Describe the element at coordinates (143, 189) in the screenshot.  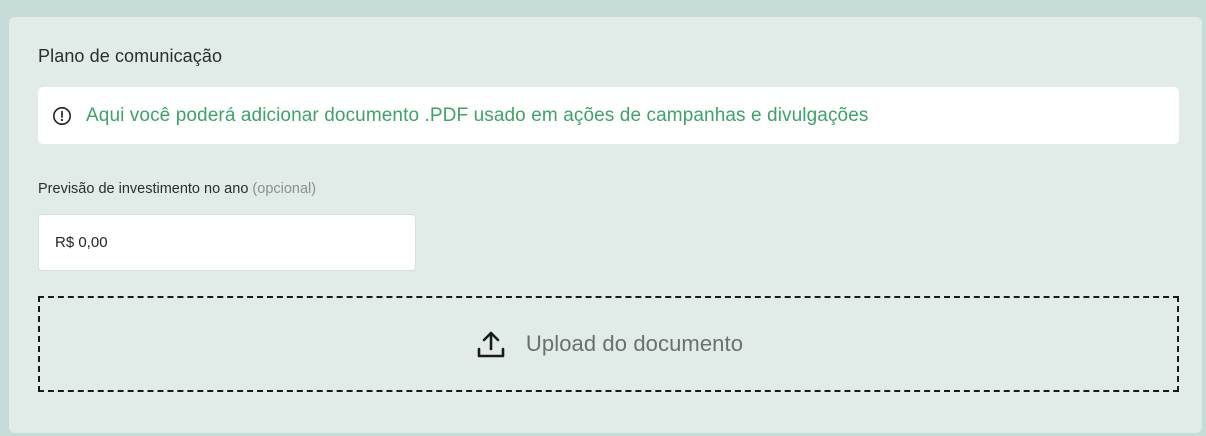
I see `investment-label-text: Previsão de investimento no ano` at that location.